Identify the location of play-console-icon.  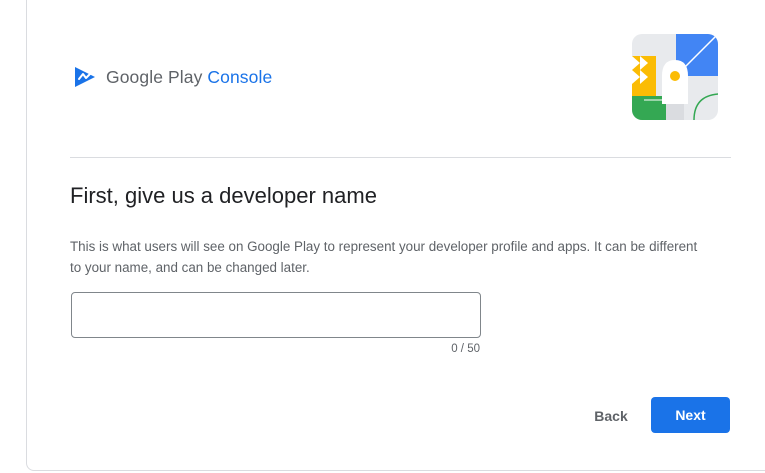
(85, 77).